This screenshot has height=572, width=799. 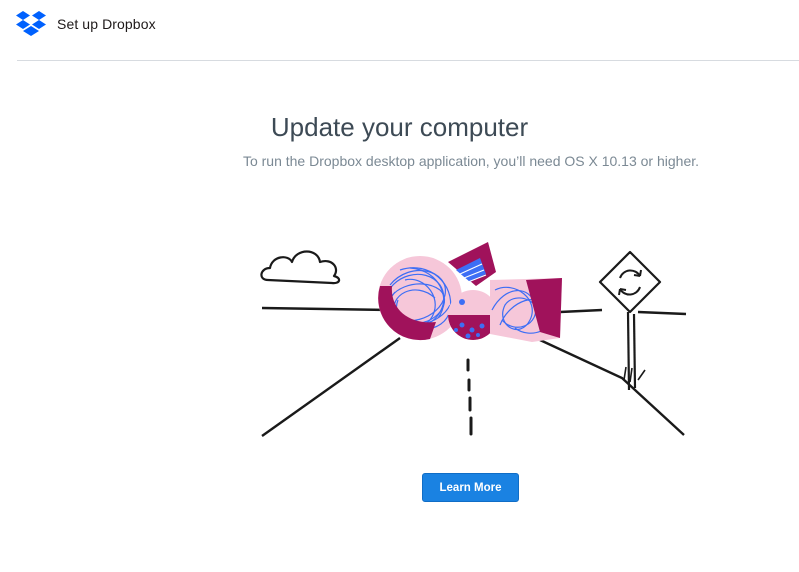 I want to click on header-bar: Set up Dropbox, so click(x=399, y=30).